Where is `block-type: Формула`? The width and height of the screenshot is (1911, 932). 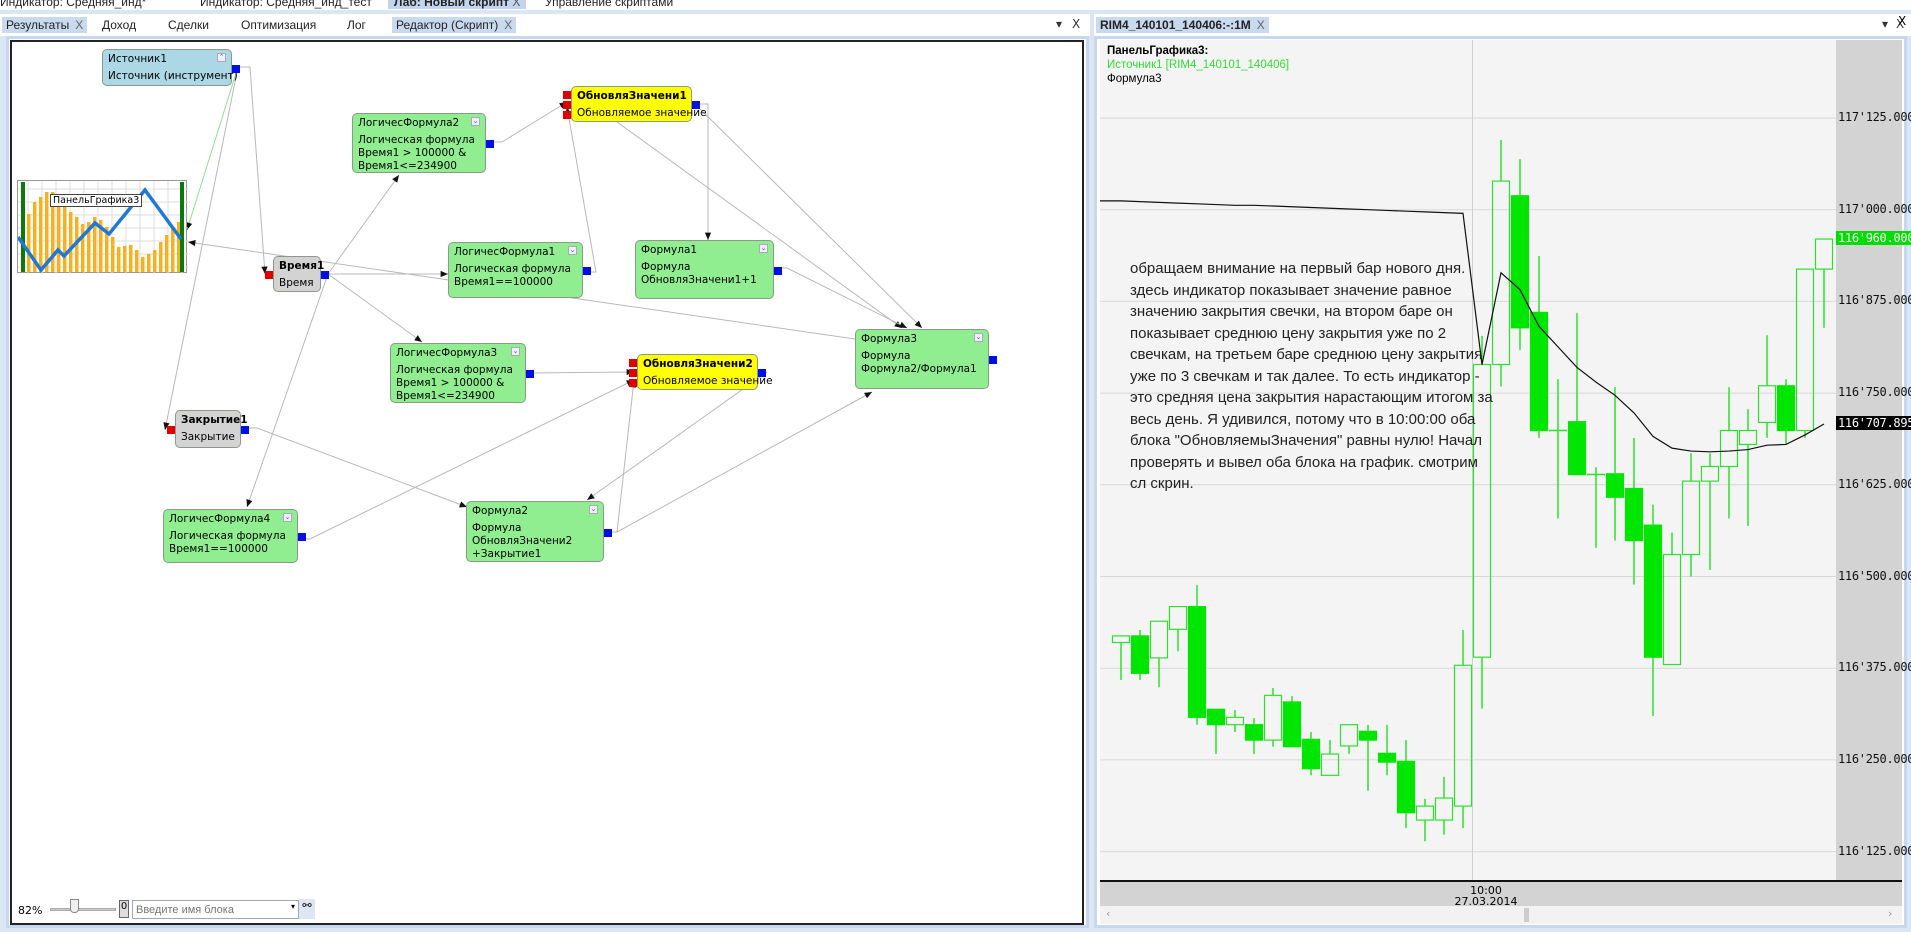 block-type: Формула is located at coordinates (886, 356).